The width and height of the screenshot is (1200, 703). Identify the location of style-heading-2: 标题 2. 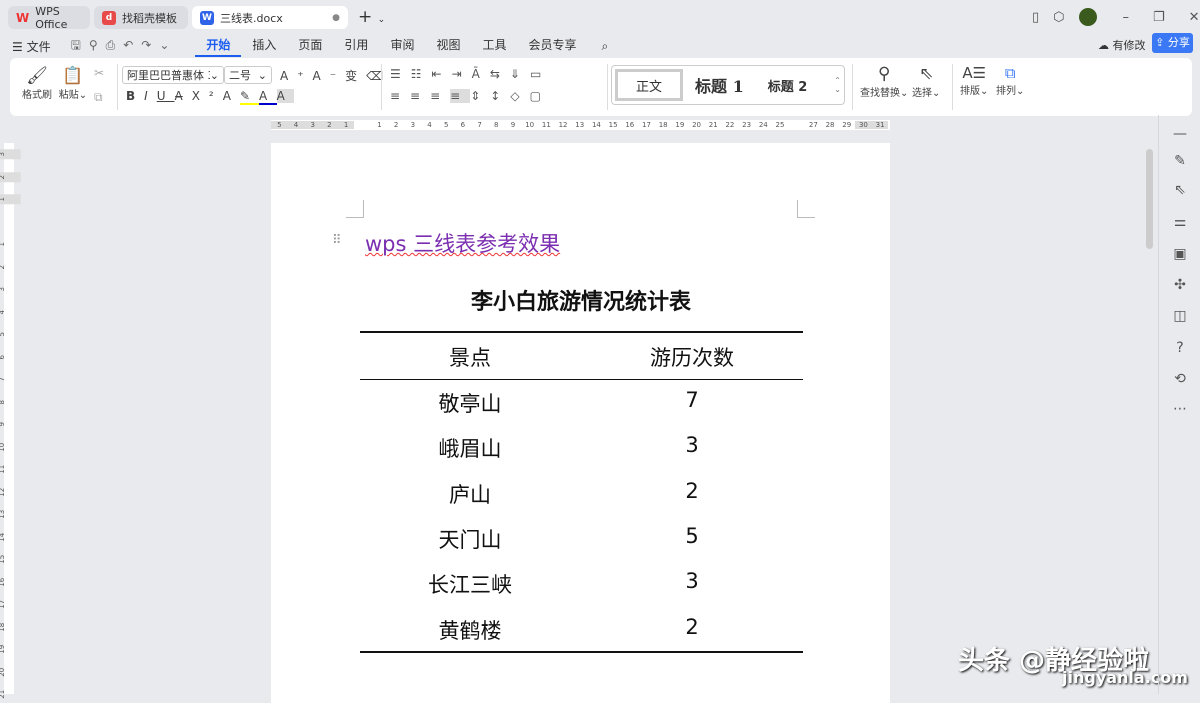
(788, 85).